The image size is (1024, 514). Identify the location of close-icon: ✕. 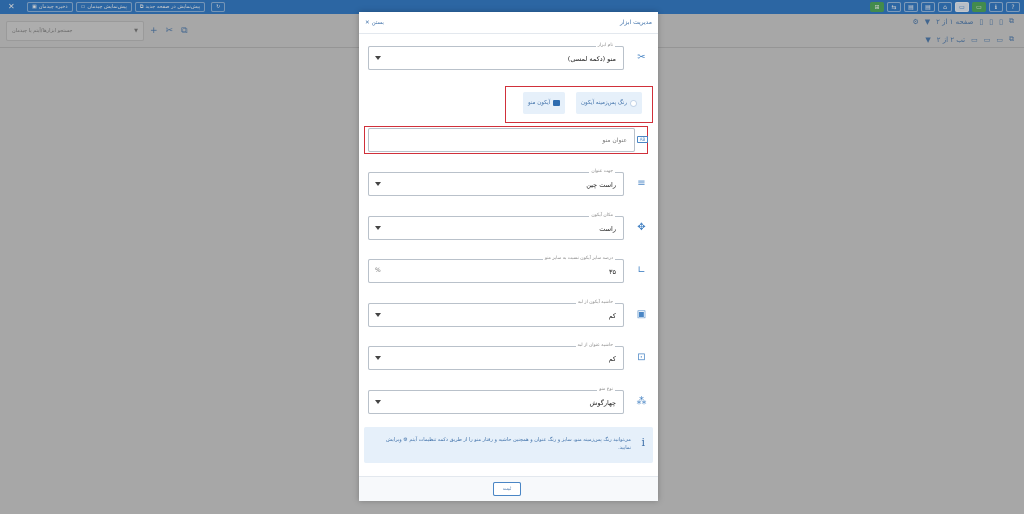
(367, 22).